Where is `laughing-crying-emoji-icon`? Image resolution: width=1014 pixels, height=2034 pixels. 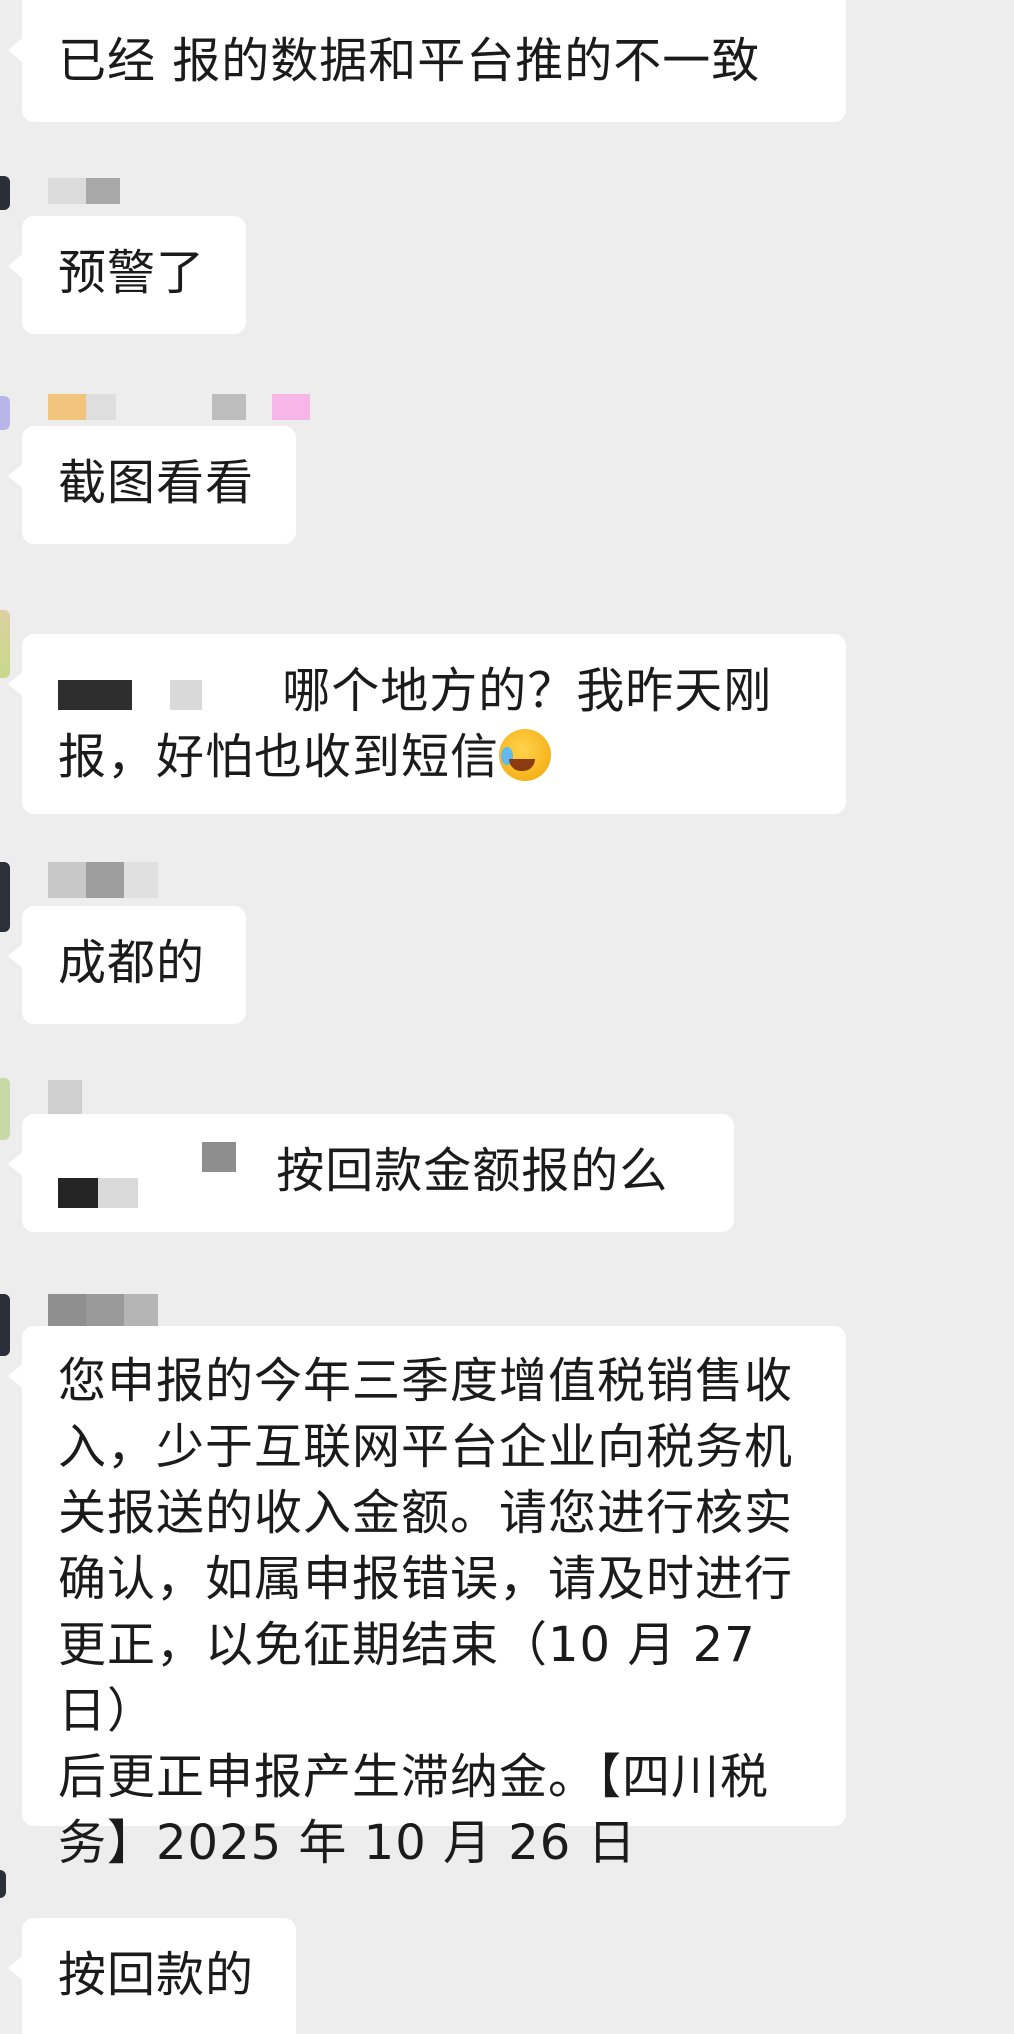
laughing-crying-emoji-icon is located at coordinates (525, 755).